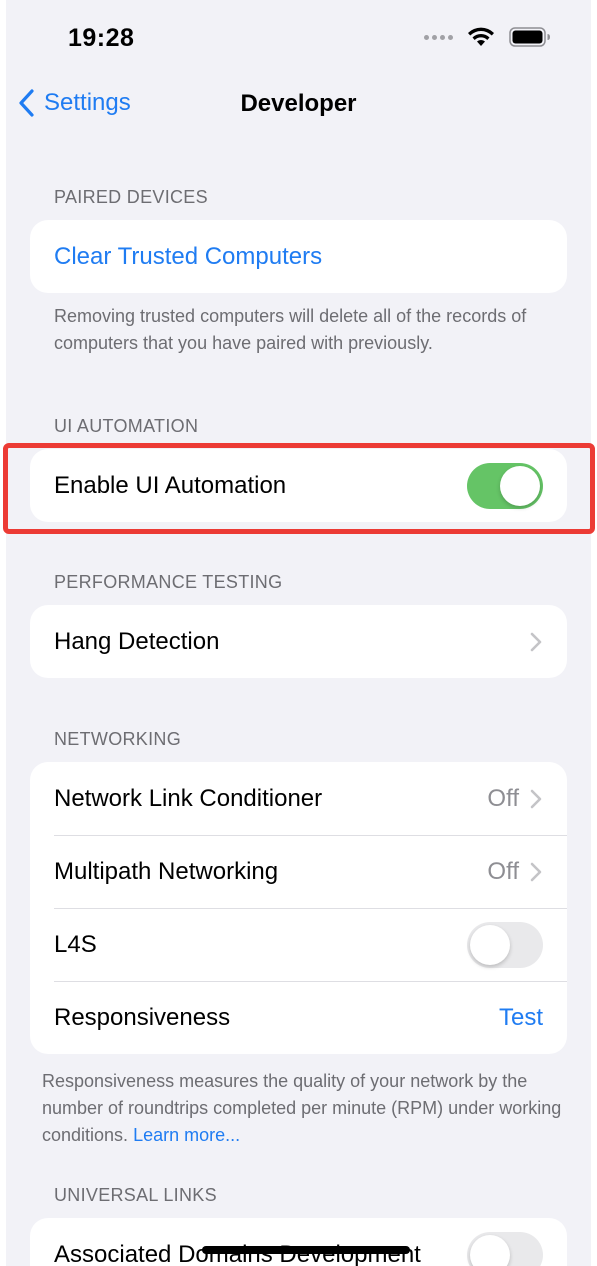 This screenshot has width=597, height=1266. I want to click on section-header-paired-devices: PAIRED DEVICES, so click(131, 197).